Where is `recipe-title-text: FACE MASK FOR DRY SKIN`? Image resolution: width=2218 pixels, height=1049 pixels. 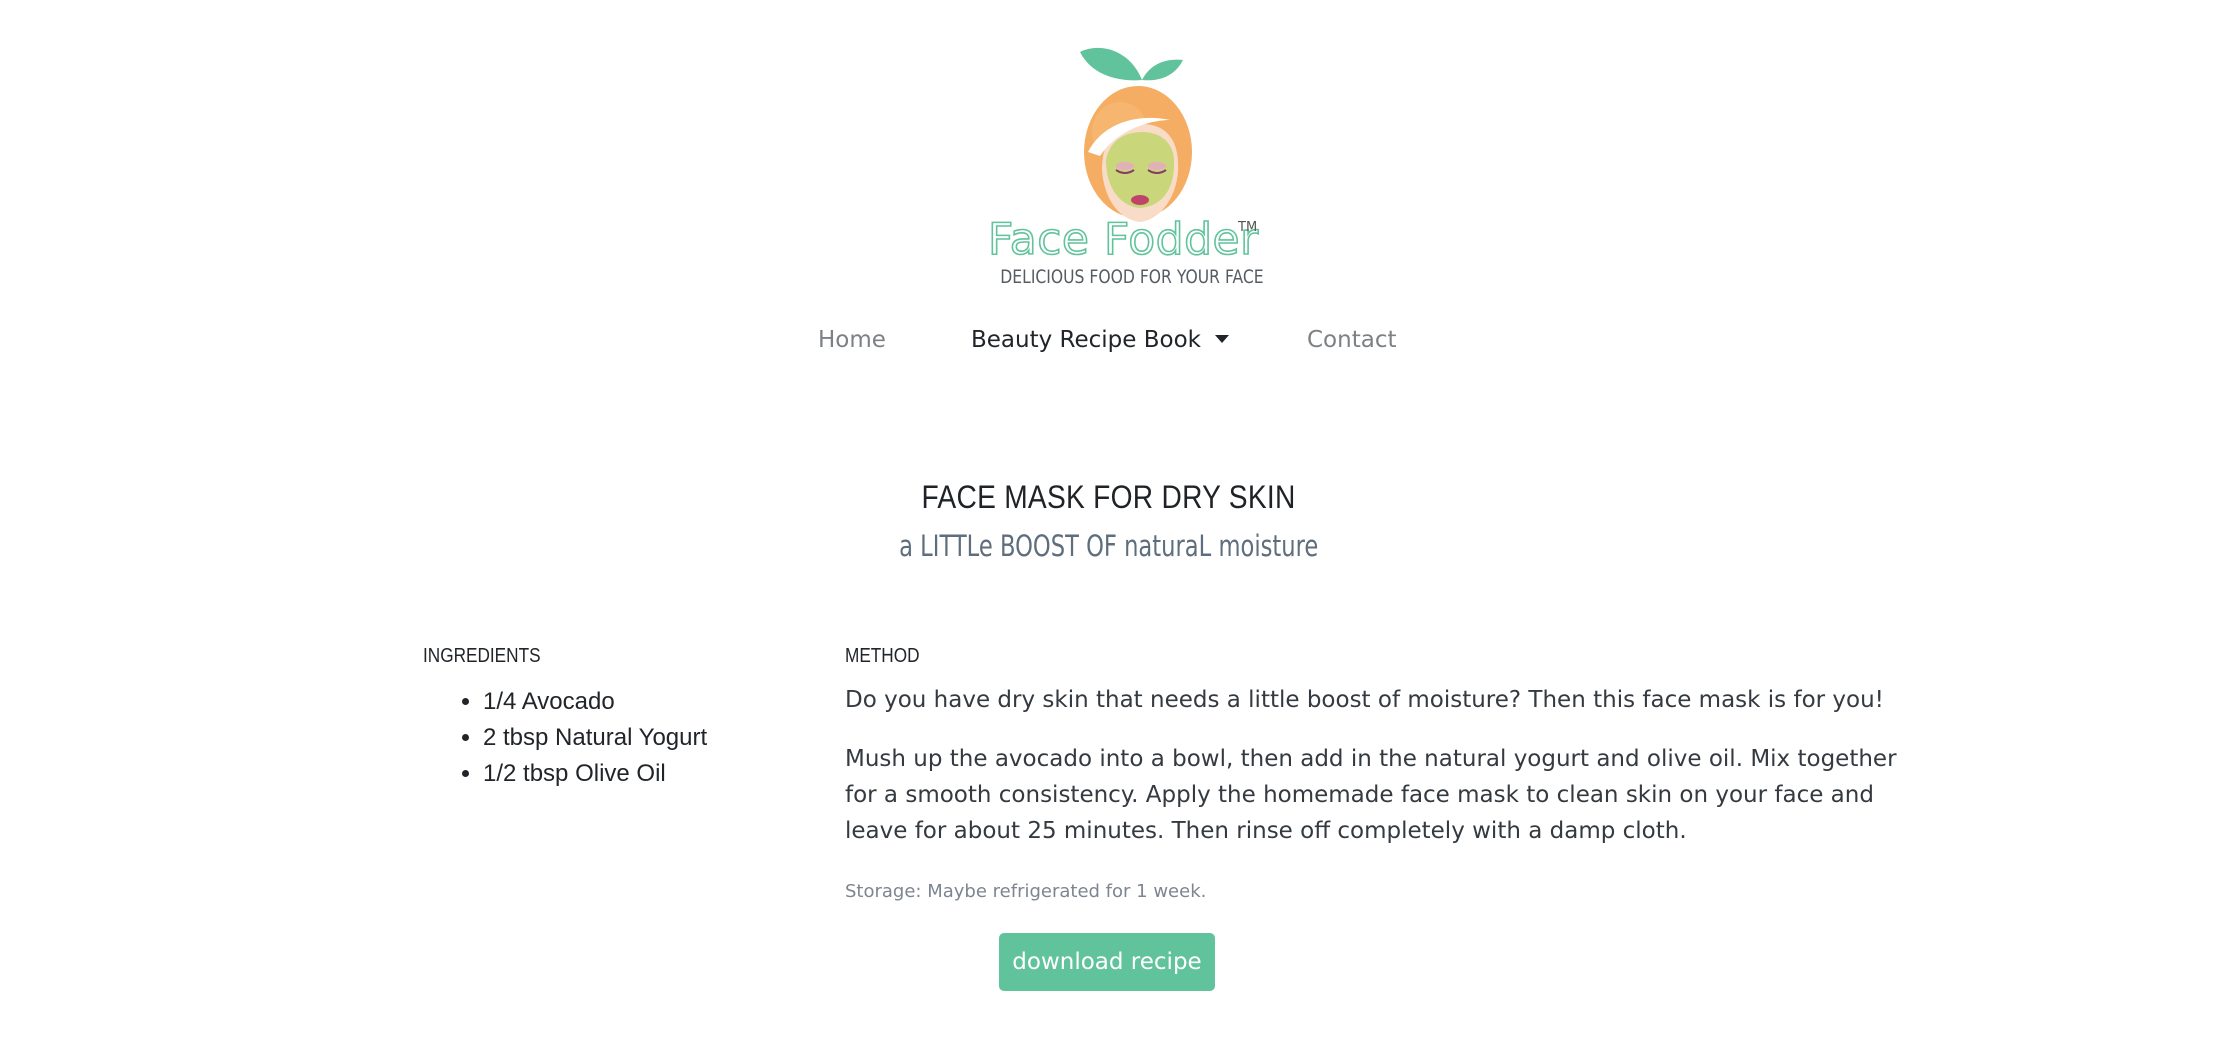
recipe-title-text: FACE MASK FOR DRY SKIN is located at coordinates (1109, 497).